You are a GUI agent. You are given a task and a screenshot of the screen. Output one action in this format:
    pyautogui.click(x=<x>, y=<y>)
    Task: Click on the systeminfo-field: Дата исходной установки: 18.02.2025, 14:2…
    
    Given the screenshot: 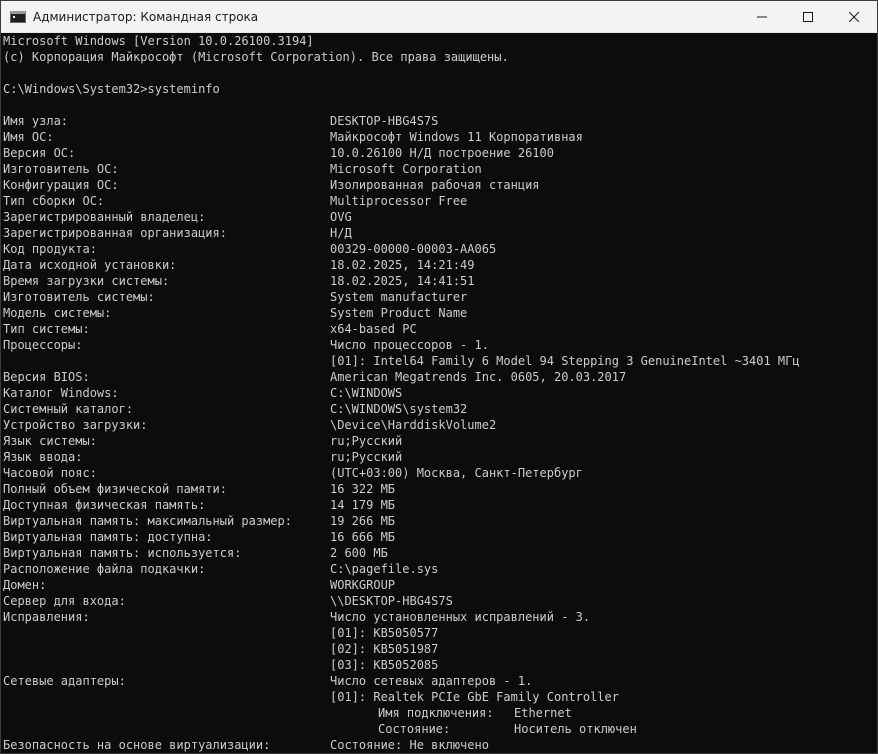 What is the action you would take?
    pyautogui.click(x=440, y=265)
    